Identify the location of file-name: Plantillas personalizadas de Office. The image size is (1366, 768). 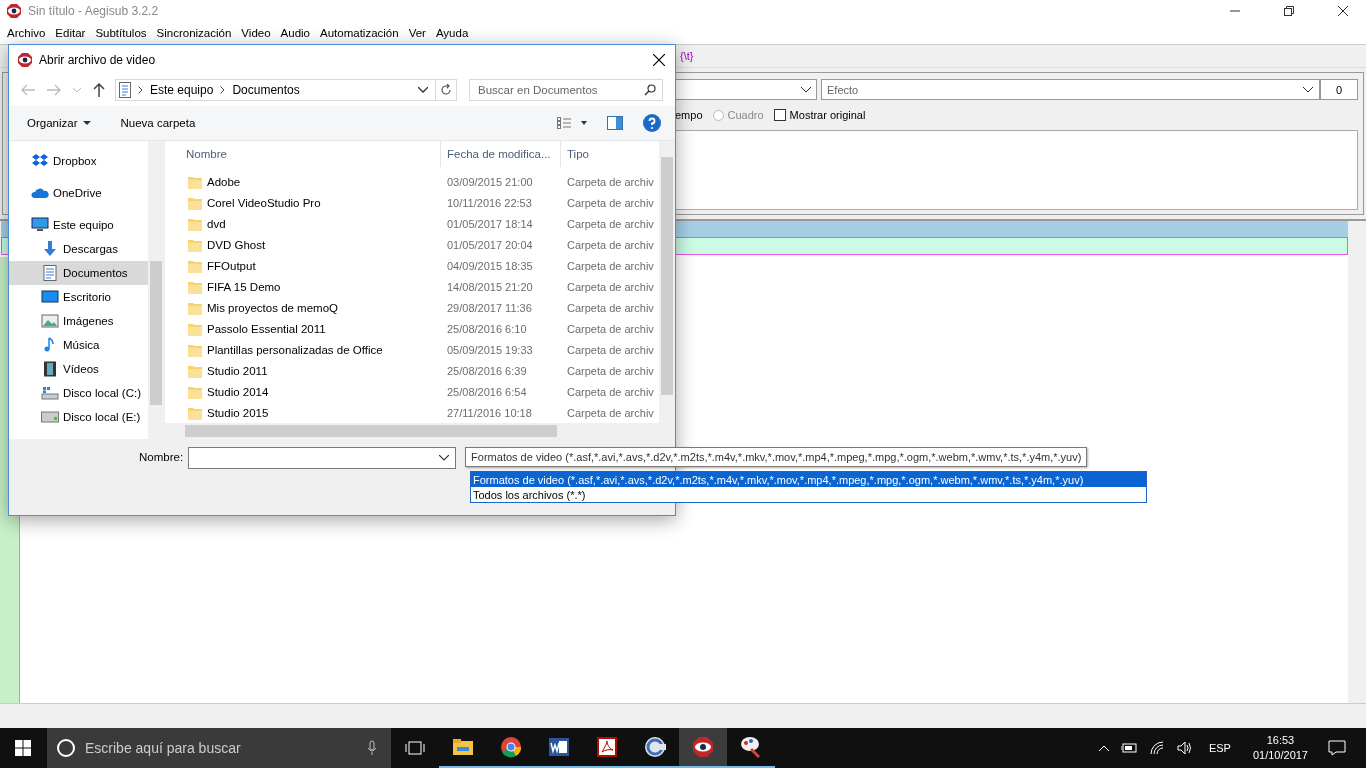
(303, 349).